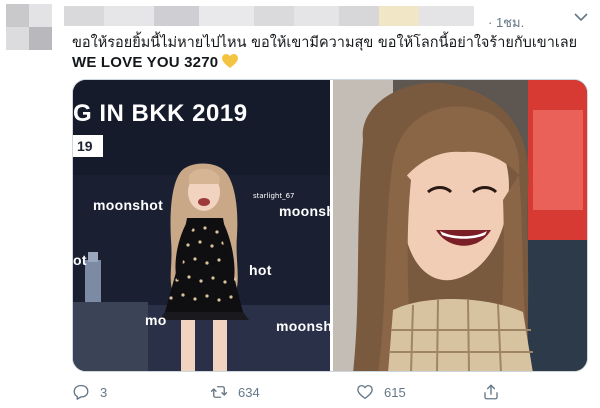  I want to click on heart-icon, so click(365, 392).